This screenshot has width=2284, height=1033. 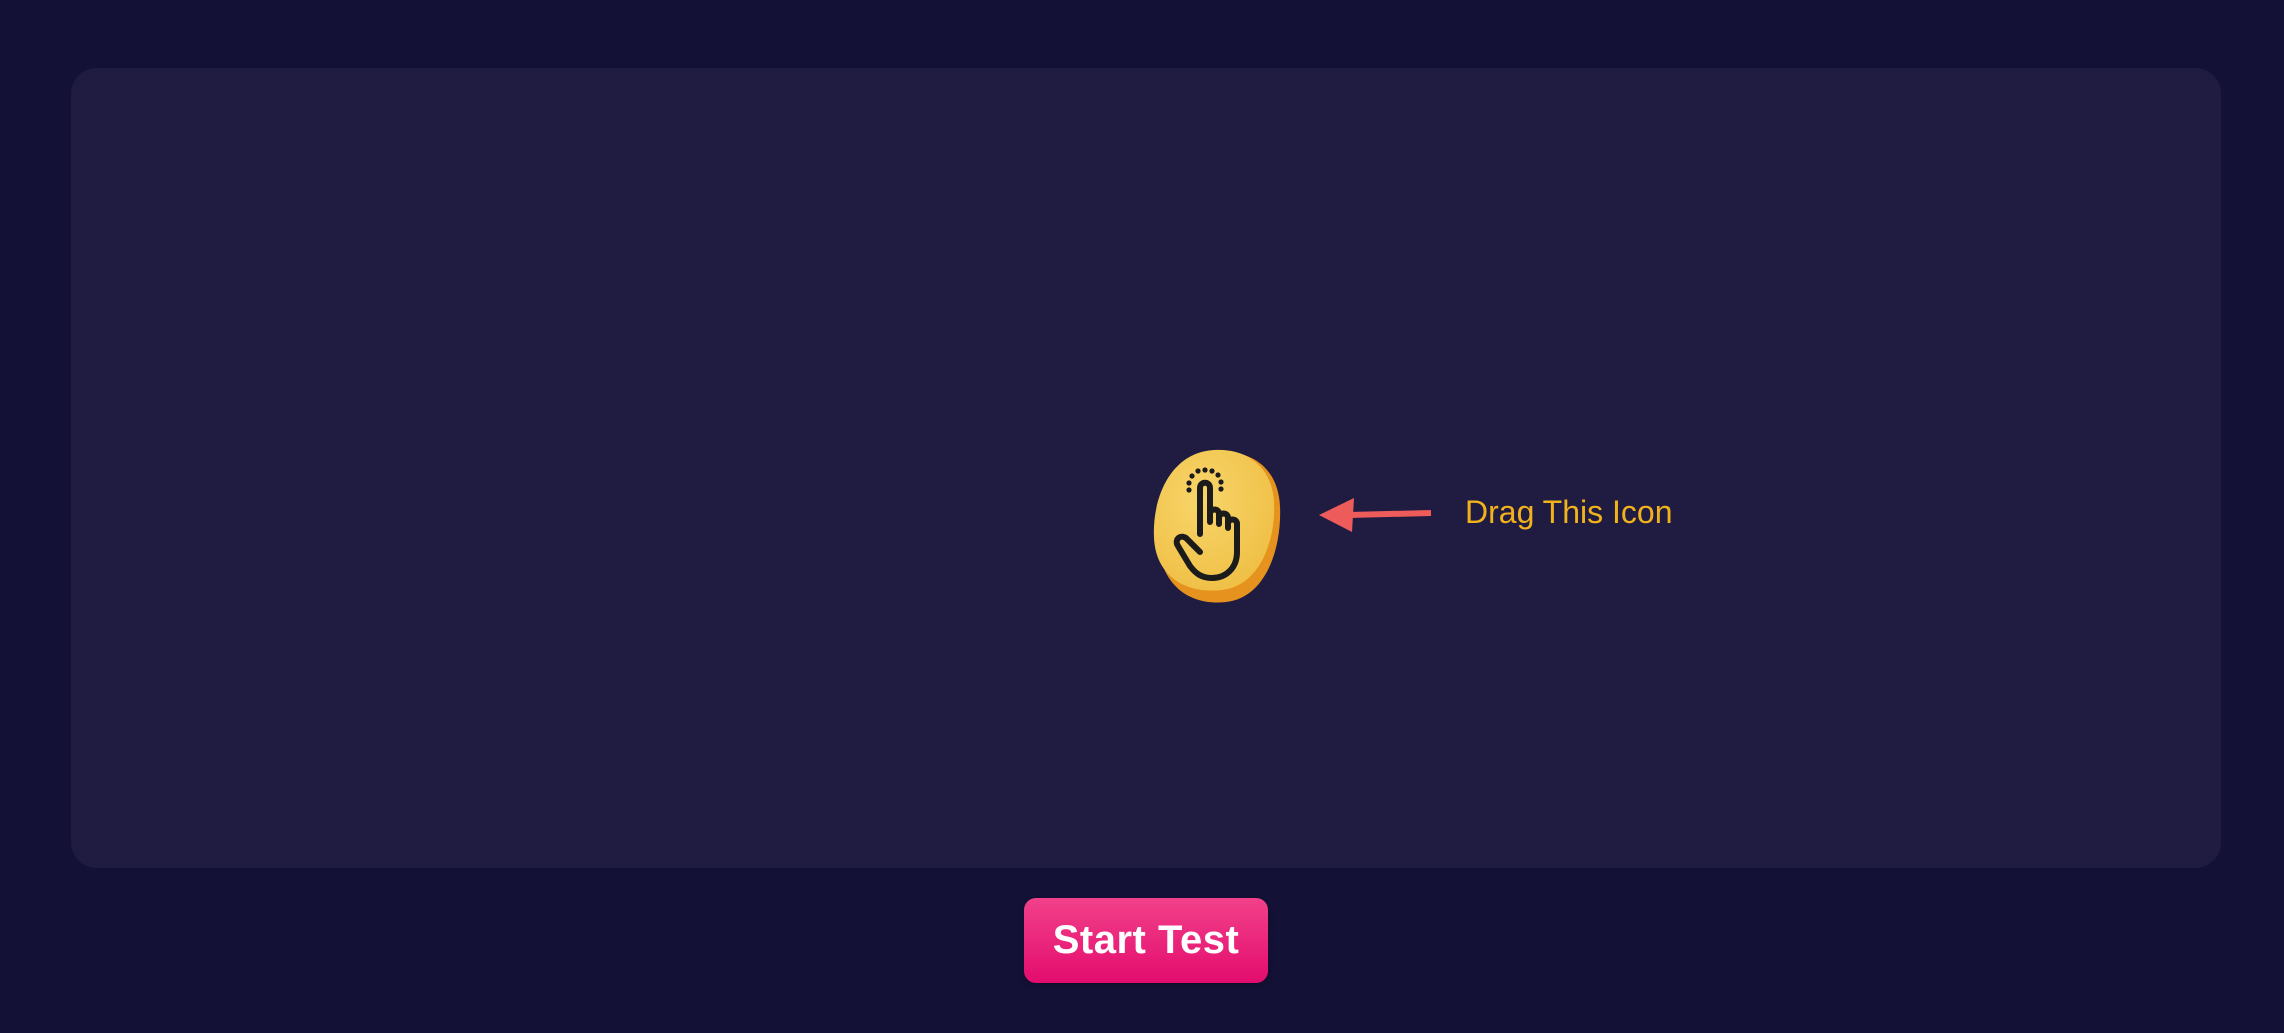 I want to click on drag-hint-text: Drag This Icon, so click(x=1569, y=512).